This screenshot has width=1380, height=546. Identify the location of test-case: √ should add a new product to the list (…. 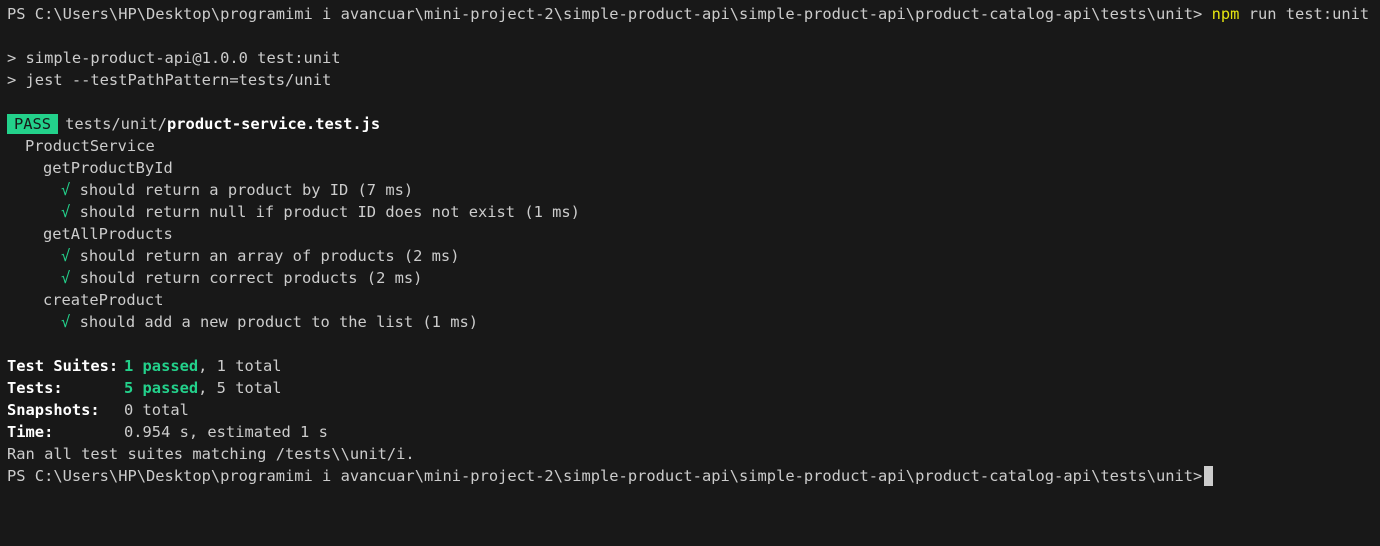
(693, 322).